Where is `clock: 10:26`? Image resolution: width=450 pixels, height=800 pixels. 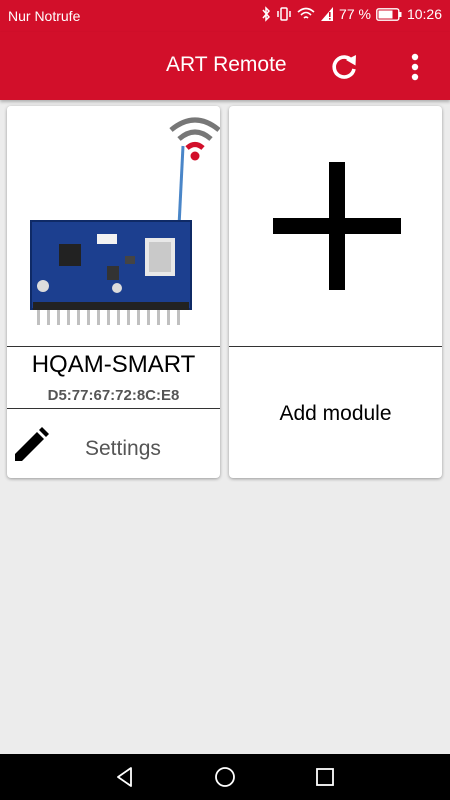 clock: 10:26 is located at coordinates (424, 14).